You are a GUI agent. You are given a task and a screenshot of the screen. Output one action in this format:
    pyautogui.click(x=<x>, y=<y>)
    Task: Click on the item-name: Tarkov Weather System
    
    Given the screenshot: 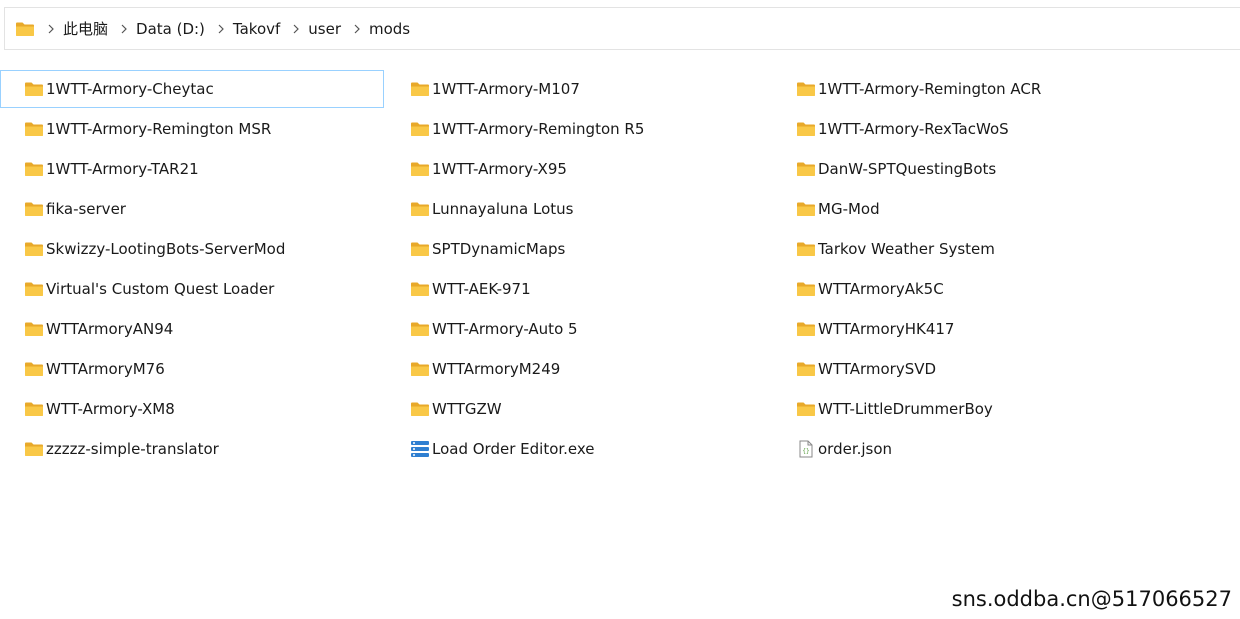 What is the action you would take?
    pyautogui.click(x=906, y=249)
    